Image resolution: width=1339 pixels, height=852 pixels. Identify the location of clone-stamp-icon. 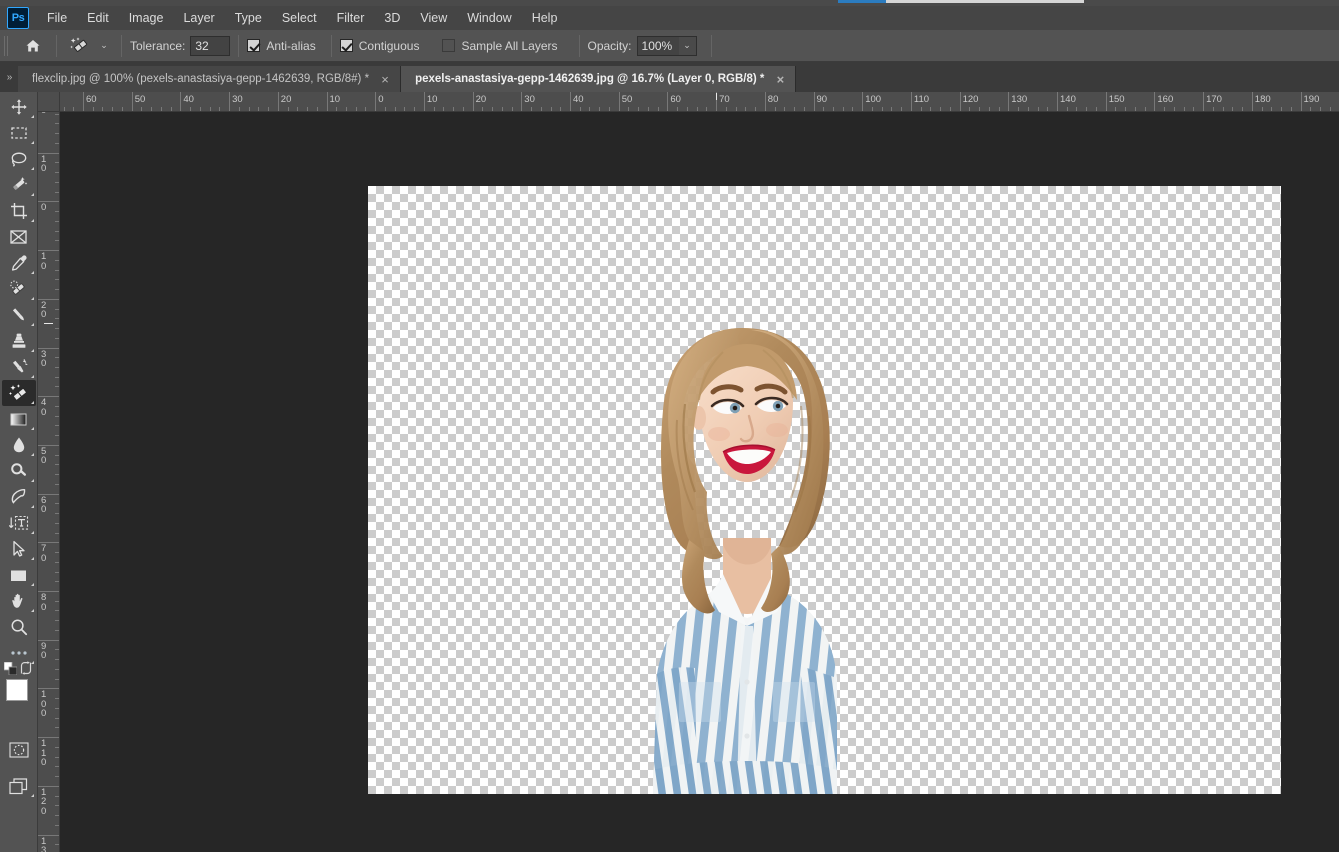
(18, 340).